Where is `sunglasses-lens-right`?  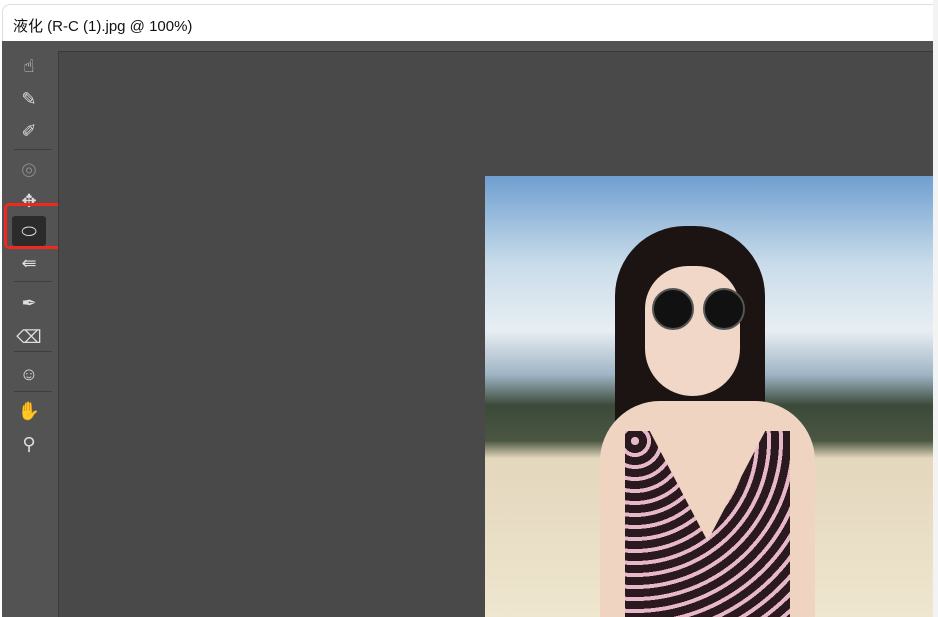
sunglasses-lens-right is located at coordinates (724, 309).